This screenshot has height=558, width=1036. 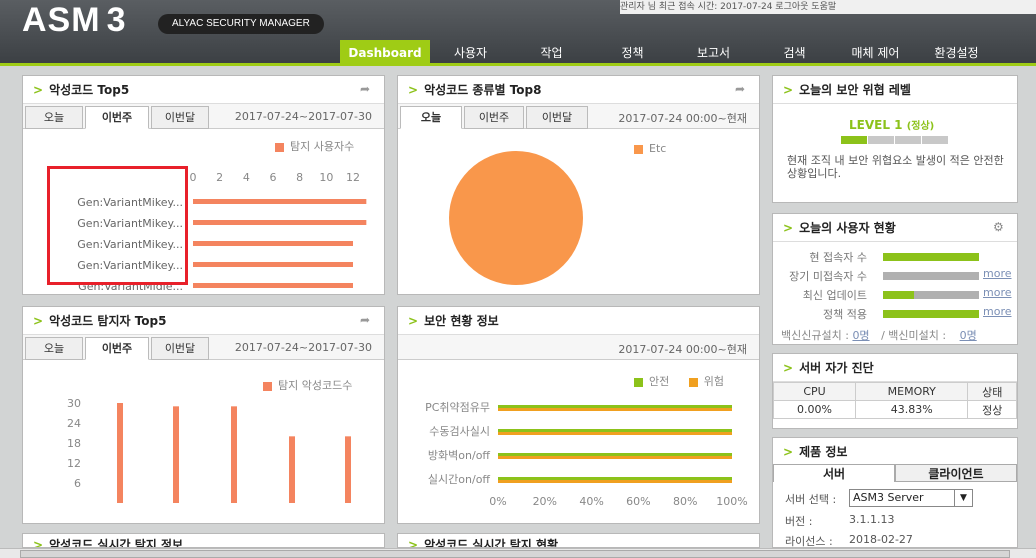 I want to click on panel-title: > 보안 현황 정보, so click(x=578, y=321).